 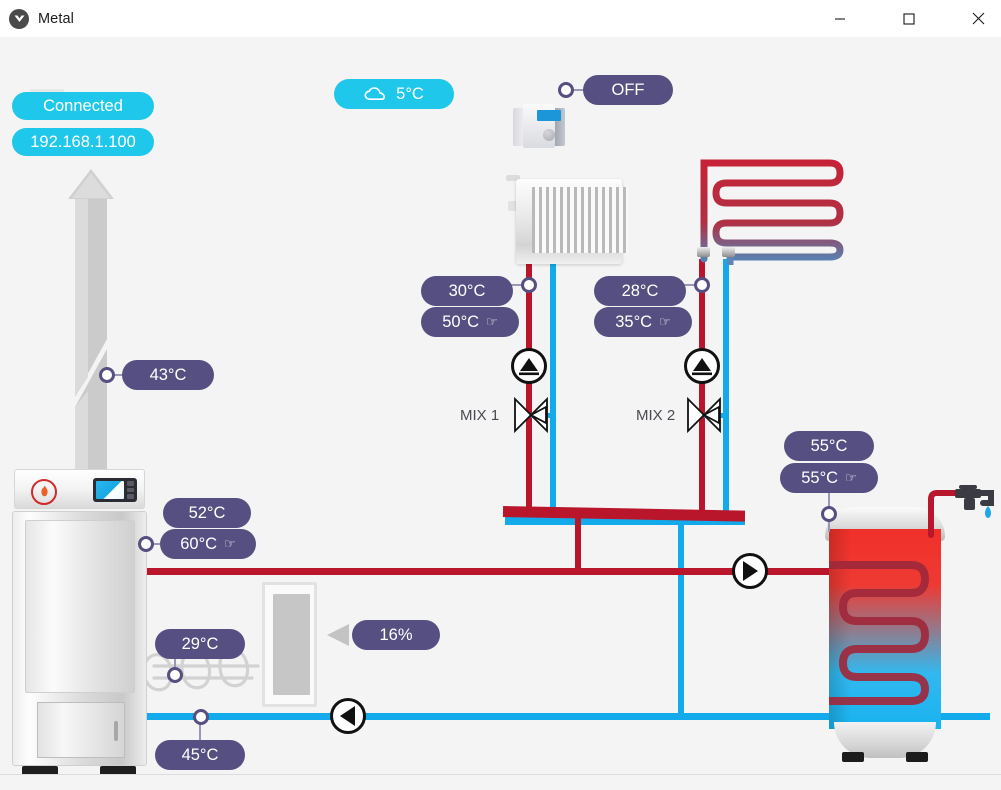 I want to click on tank-temperature-value: 55°C, so click(x=829, y=445).